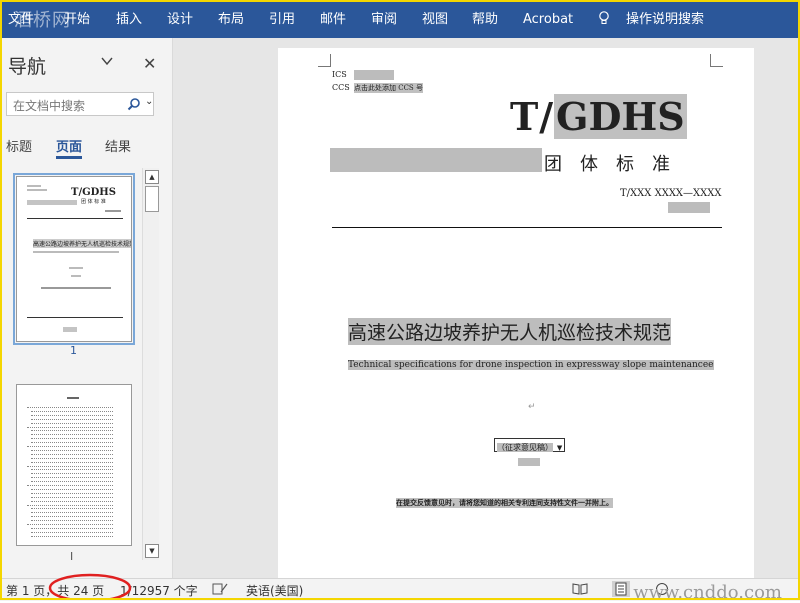  Describe the element at coordinates (149, 101) in the screenshot. I see `search-dropdown-icon: ⌄` at that location.